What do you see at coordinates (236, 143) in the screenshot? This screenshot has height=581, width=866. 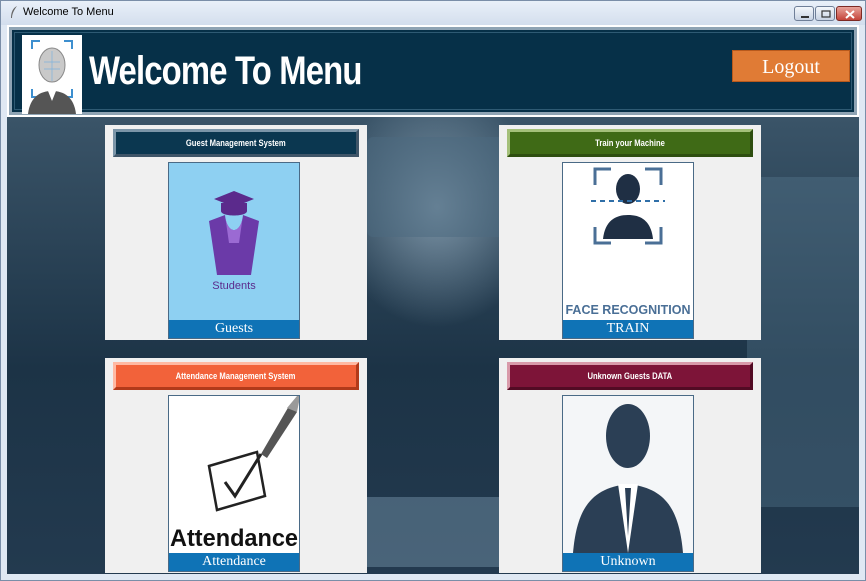 I see `card-banner: Guest Management System` at bounding box center [236, 143].